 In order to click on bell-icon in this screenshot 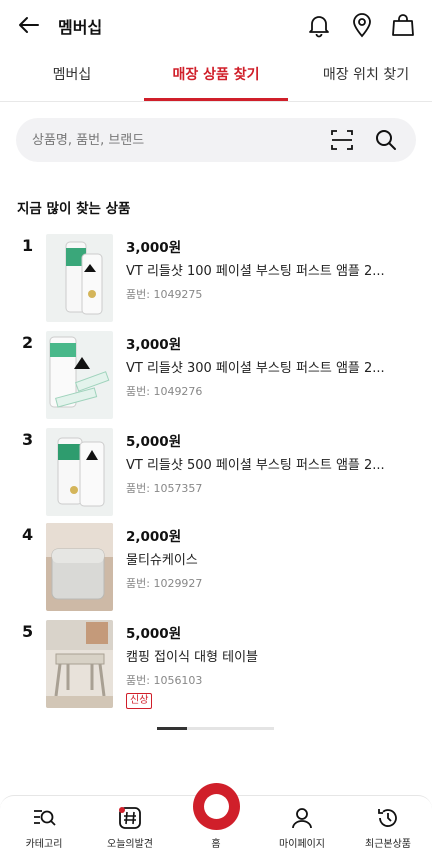, I will do `click(319, 25)`.